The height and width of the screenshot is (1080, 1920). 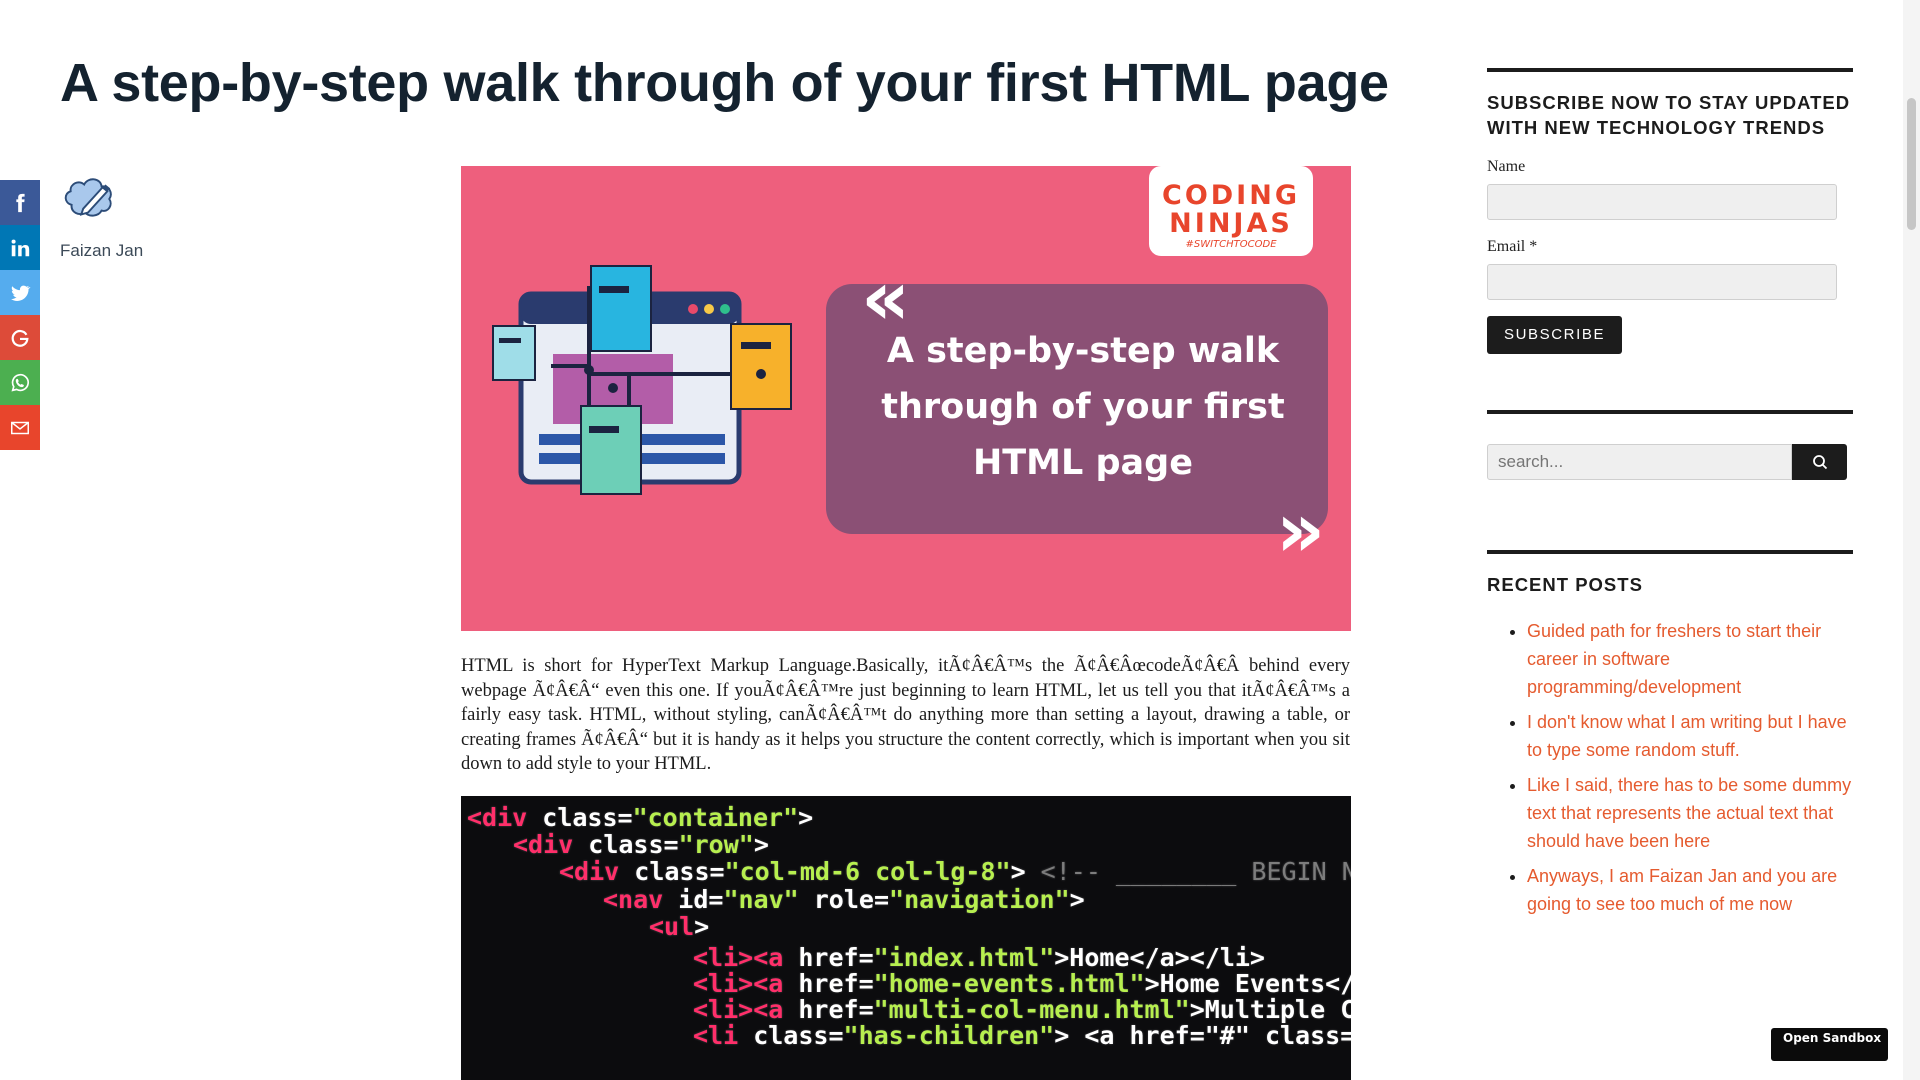 I want to click on search-button, so click(x=1819, y=462).